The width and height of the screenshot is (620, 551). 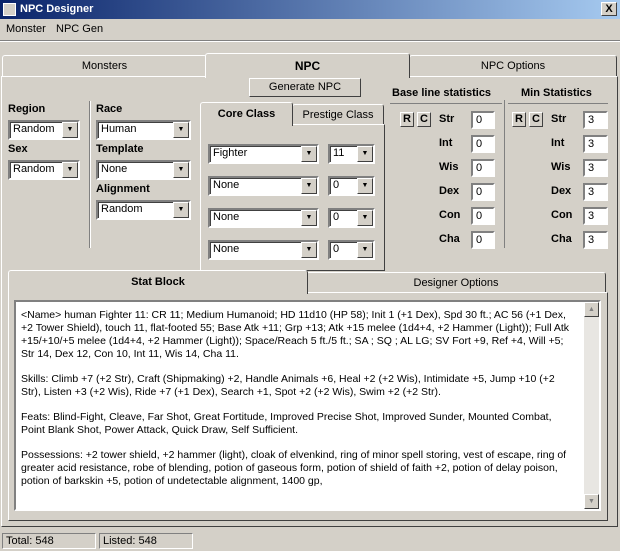 What do you see at coordinates (336, 217) in the screenshot?
I see `class-3-level-value: 0` at bounding box center [336, 217].